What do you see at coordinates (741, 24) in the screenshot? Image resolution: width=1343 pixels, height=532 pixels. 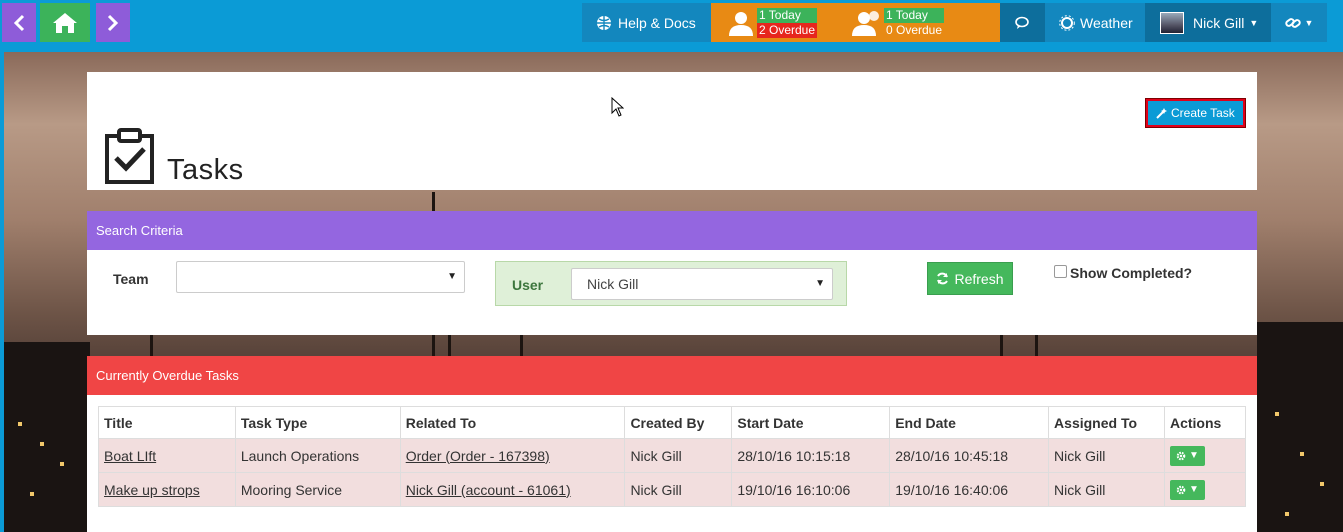 I see `user-icon` at bounding box center [741, 24].